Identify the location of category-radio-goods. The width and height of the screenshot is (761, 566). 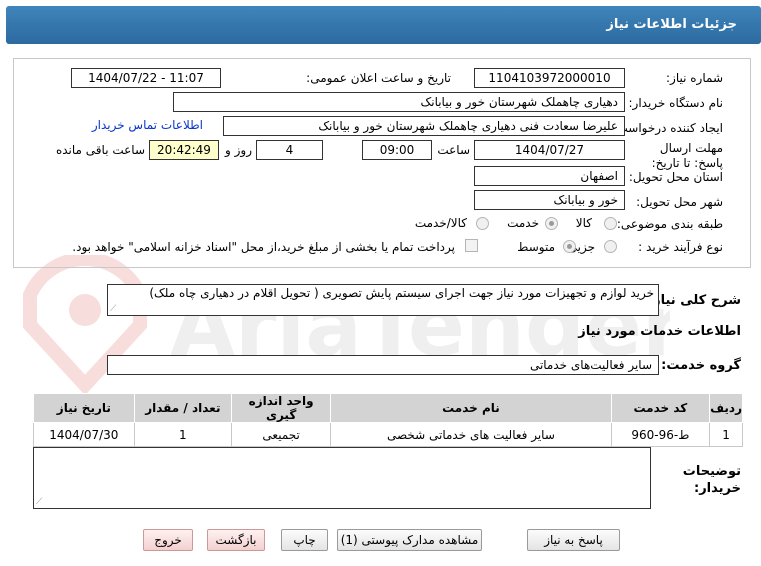
(610, 223).